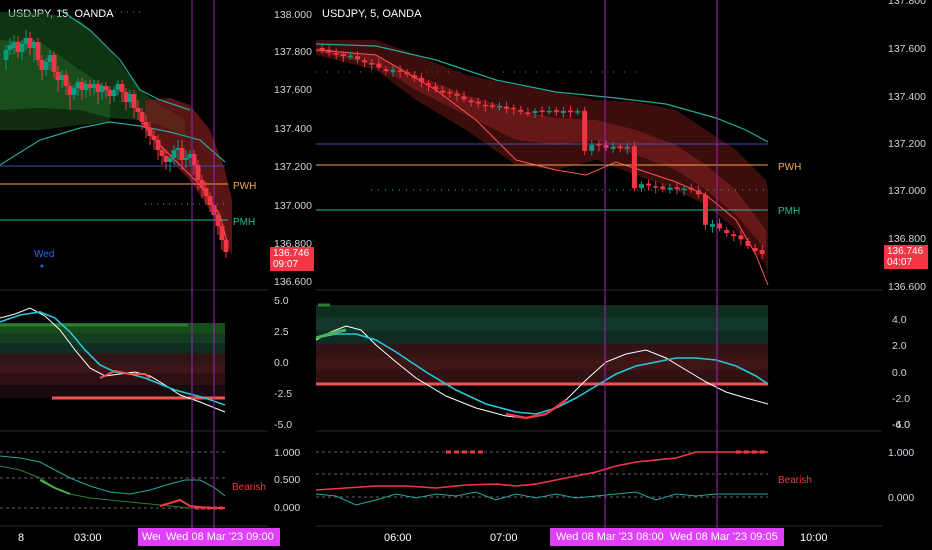  I want to click on right-osc-tick: 0.0, so click(899, 373).